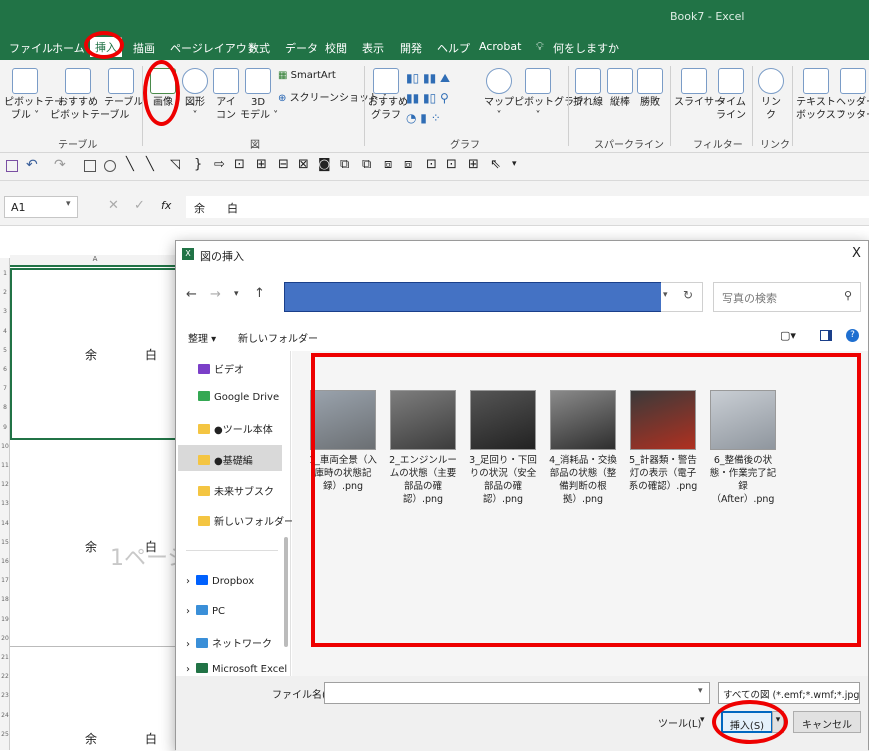  I want to click on row-number: 1, so click(5, 273).